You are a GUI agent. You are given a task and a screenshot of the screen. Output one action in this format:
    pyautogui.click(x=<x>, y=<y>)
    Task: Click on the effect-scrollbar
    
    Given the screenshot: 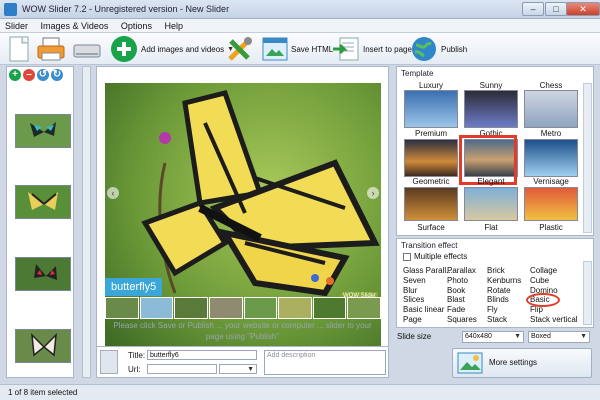 What is the action you would take?
    pyautogui.click(x=587, y=293)
    